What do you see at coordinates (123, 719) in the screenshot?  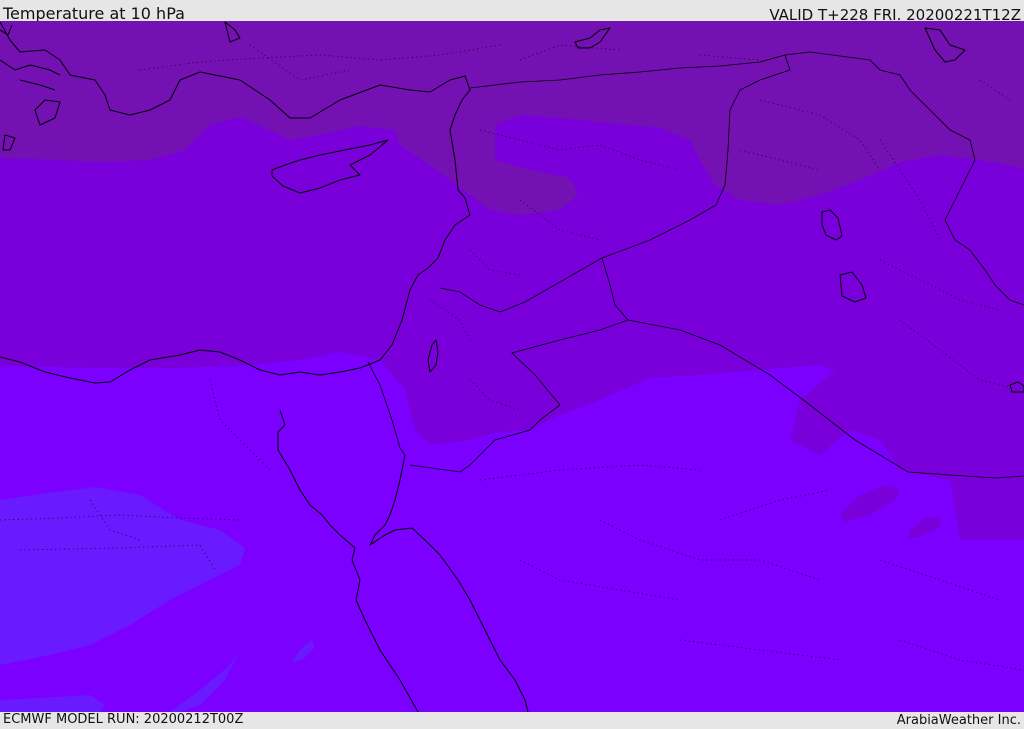 I see `model-run-label: ECMWF MODEL RUN: 20200212T00Z` at bounding box center [123, 719].